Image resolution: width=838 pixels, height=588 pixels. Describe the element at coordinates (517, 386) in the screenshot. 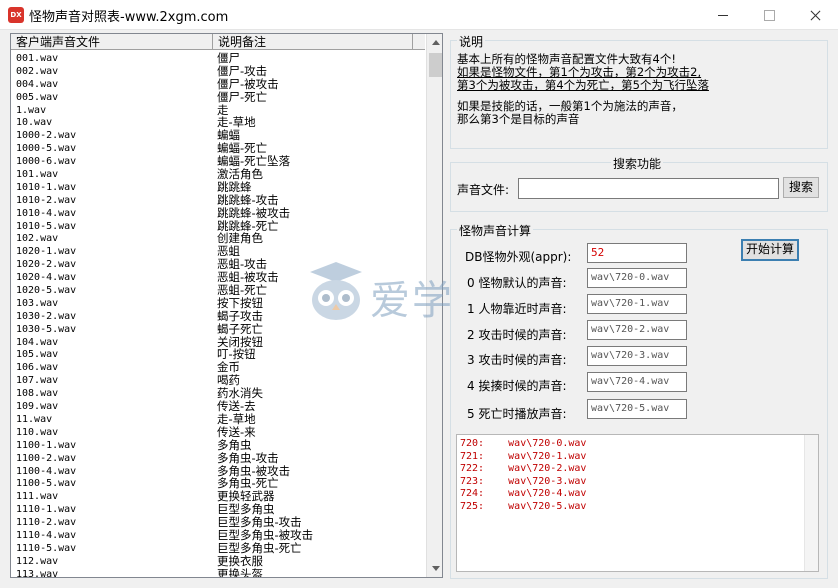

I see `sound-4-label: 4 挨揍时候的声音:` at that location.